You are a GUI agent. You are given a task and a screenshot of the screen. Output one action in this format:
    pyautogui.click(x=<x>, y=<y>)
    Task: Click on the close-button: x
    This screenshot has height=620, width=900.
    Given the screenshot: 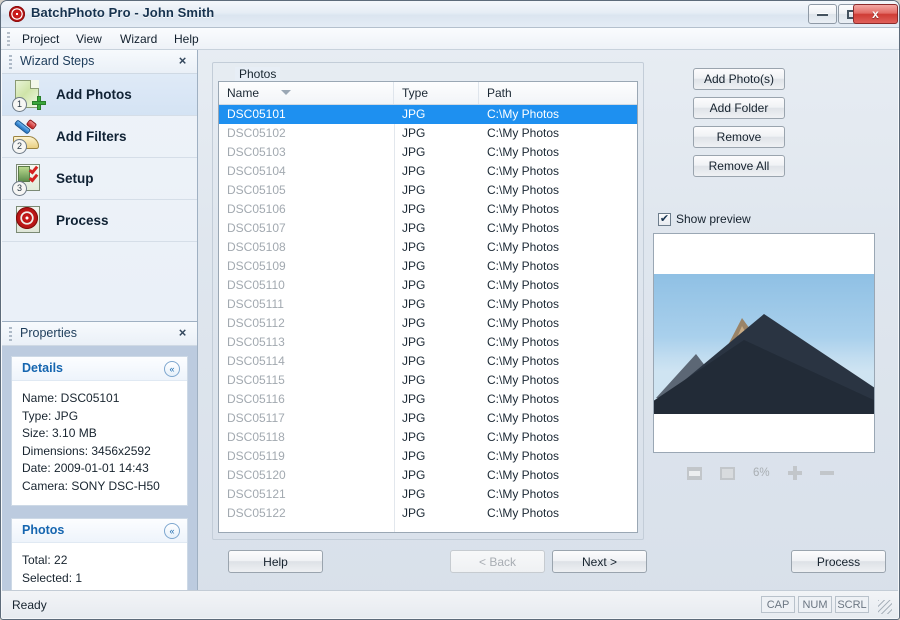 What is the action you would take?
    pyautogui.click(x=875, y=14)
    